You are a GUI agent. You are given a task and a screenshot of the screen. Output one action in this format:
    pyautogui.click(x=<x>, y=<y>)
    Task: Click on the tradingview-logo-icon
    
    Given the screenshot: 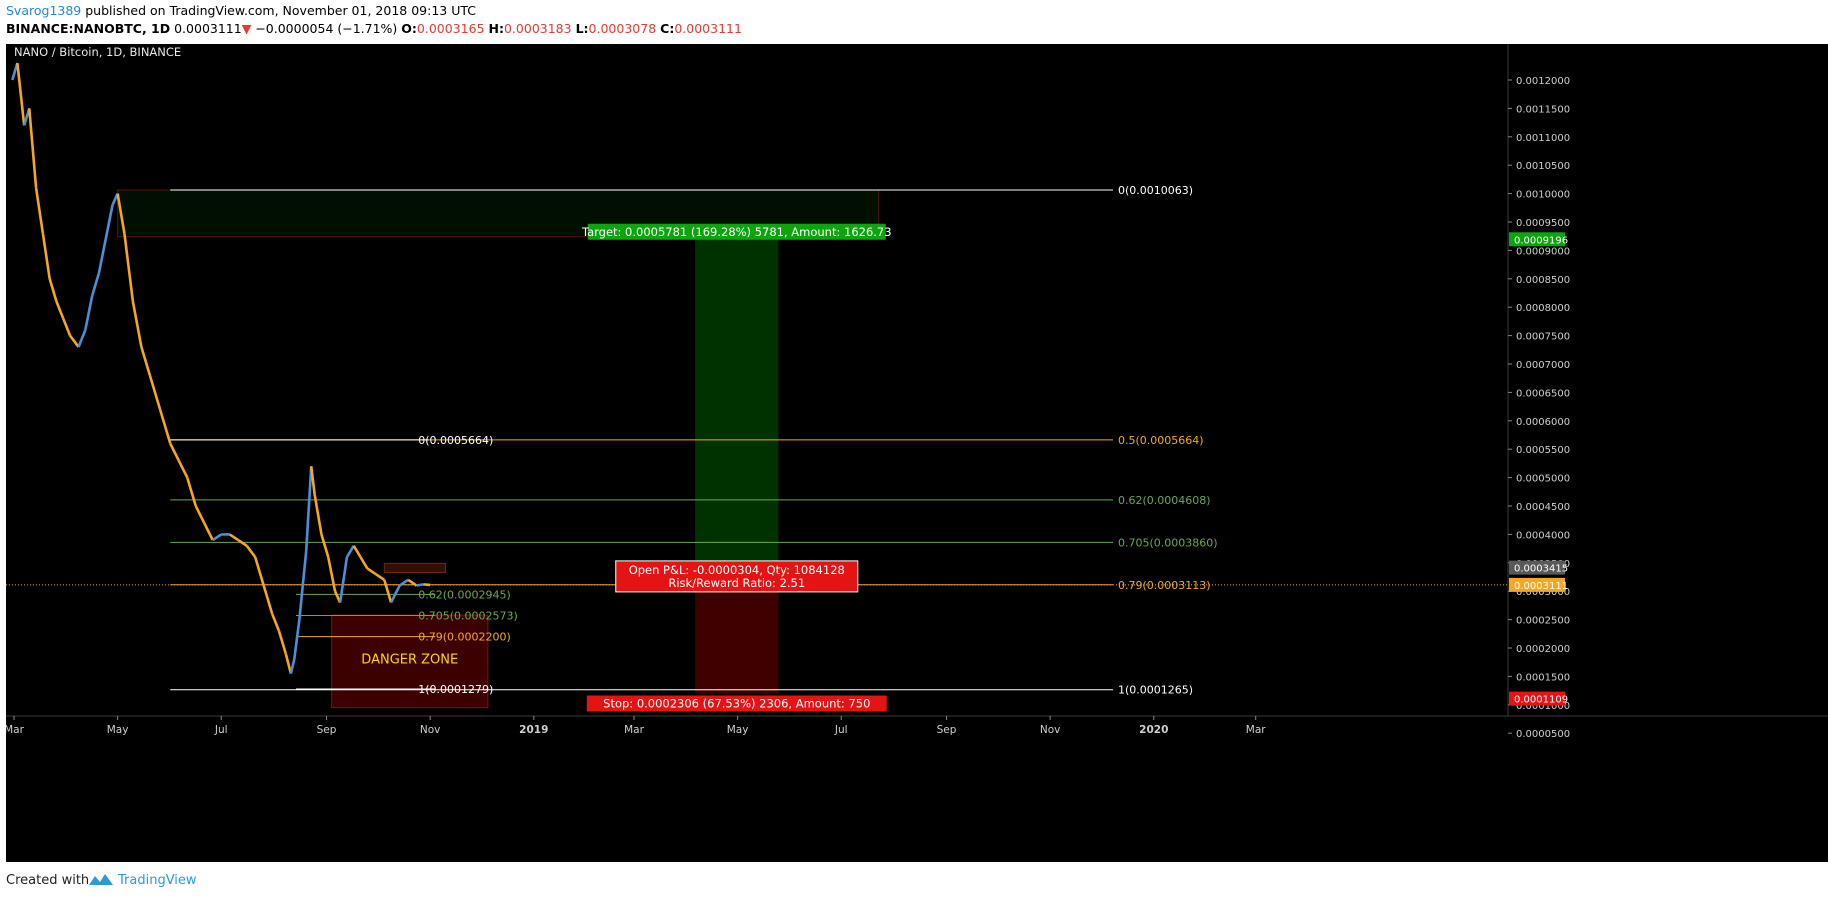 What is the action you would take?
    pyautogui.click(x=101, y=880)
    